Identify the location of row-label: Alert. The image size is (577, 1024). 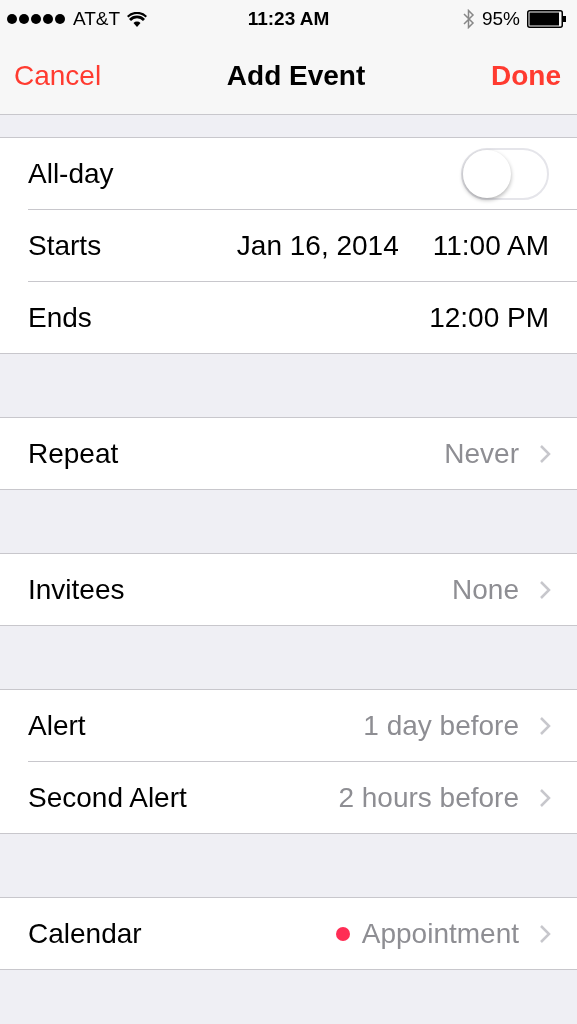
(57, 725).